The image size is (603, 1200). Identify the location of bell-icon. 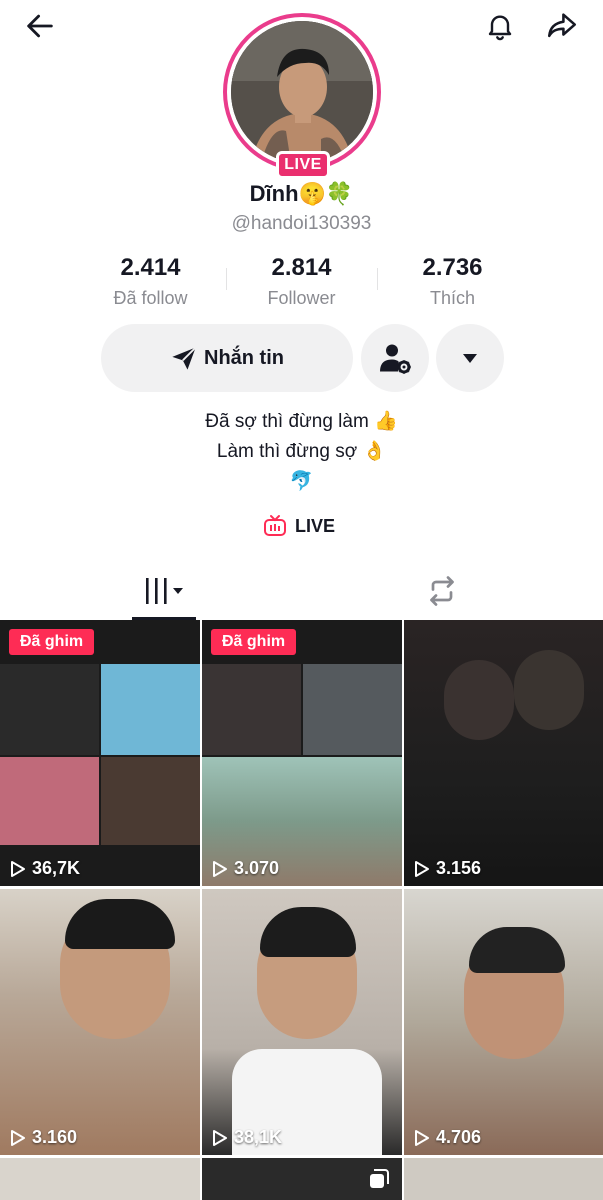
(500, 28).